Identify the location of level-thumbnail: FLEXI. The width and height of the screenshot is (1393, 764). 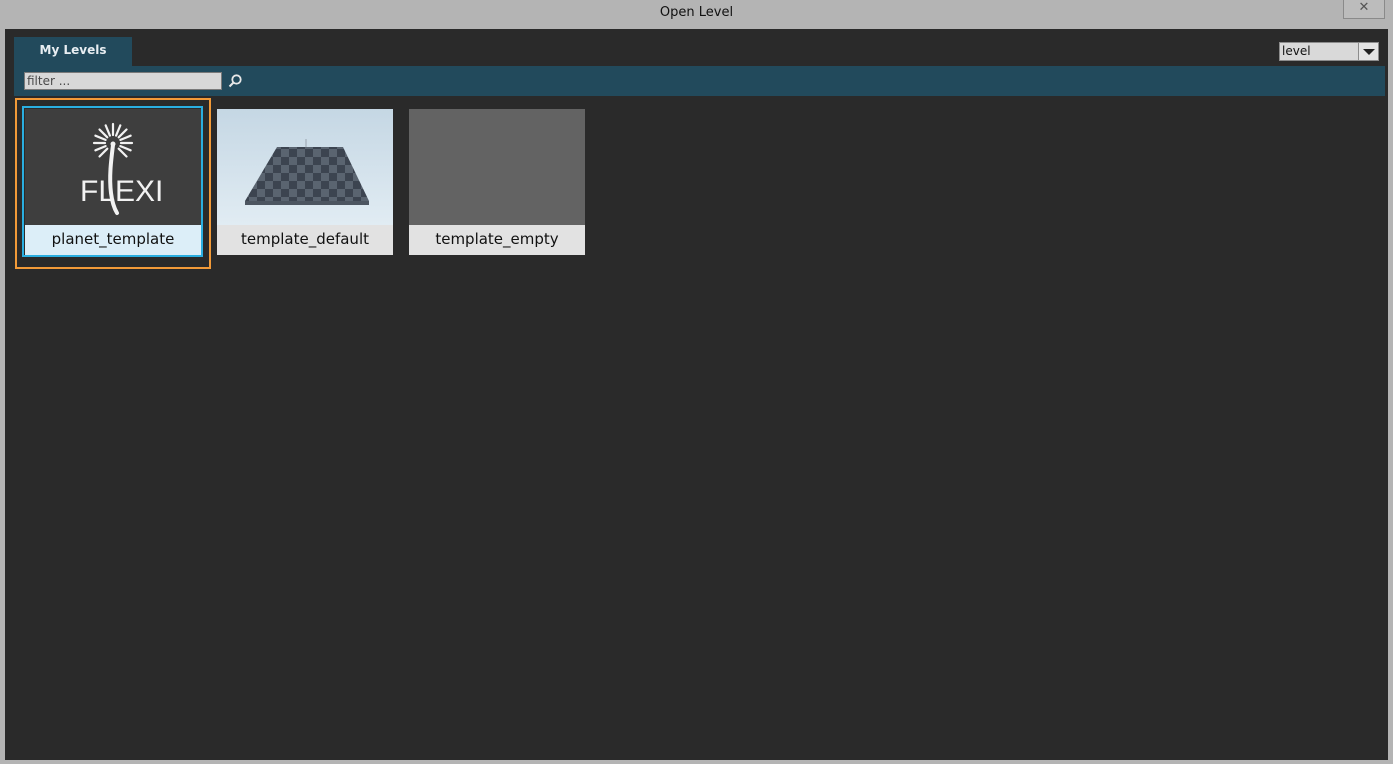
(113, 167).